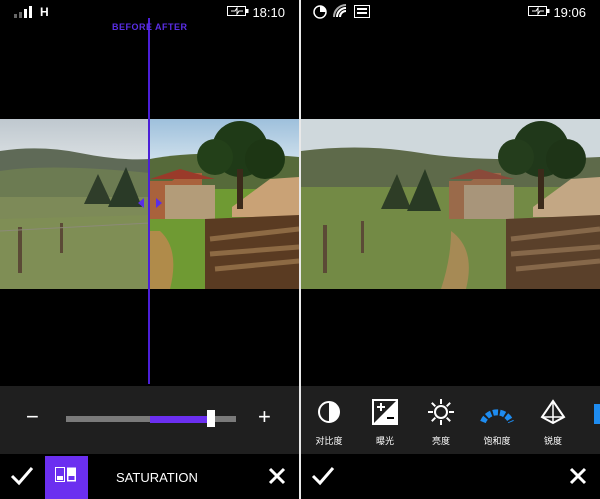  I want to click on tool-label: 曝光, so click(384, 441).